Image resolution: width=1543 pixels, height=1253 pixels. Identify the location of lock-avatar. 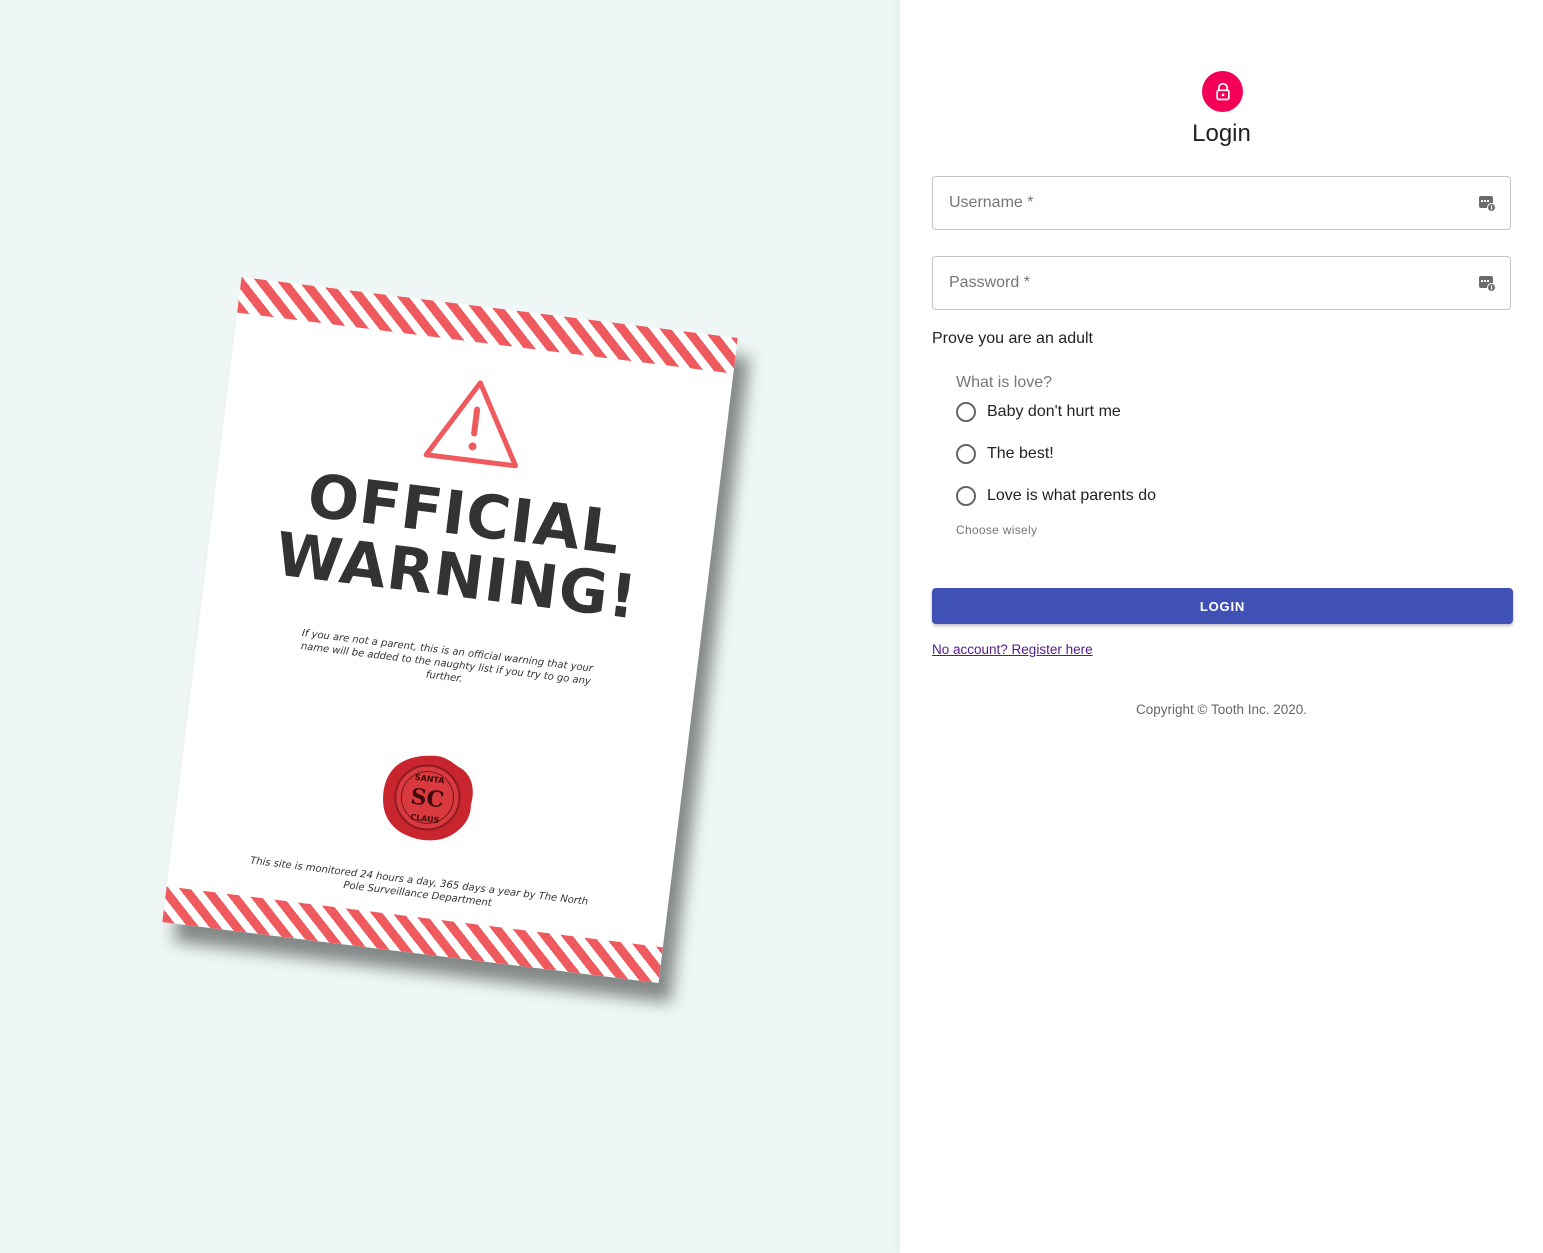
(1222, 91).